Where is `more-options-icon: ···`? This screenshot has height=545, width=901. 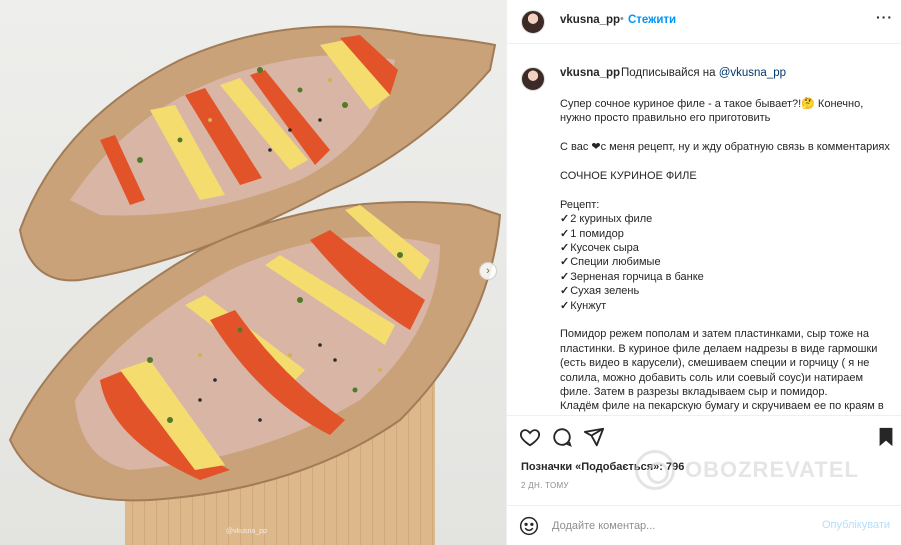
more-options-icon: ··· is located at coordinates (884, 17).